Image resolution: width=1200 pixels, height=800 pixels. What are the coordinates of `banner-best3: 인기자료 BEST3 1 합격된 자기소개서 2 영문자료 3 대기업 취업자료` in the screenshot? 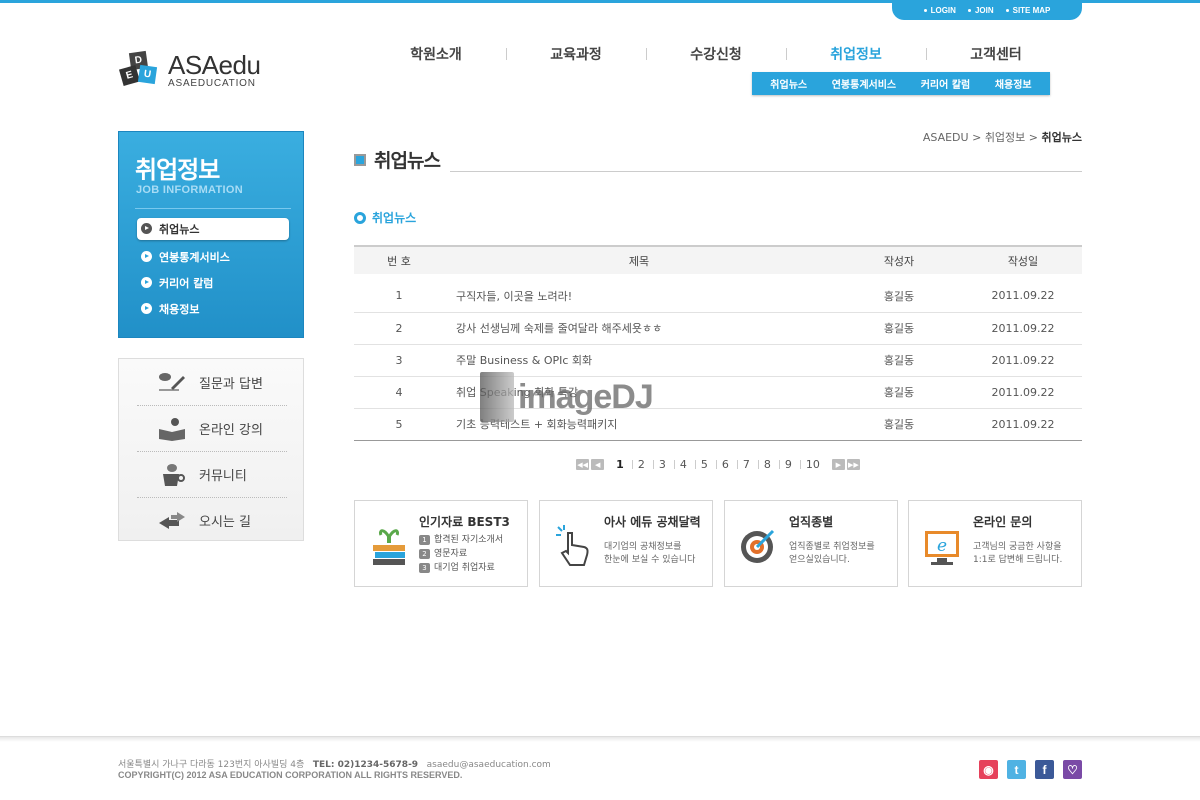 It's located at (441, 543).